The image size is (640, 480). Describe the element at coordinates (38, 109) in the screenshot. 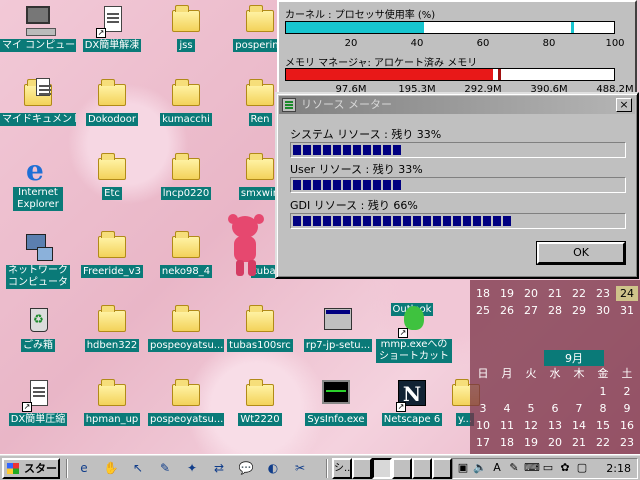

I see `desktop-icon-my-documents: マイドキュメント` at that location.